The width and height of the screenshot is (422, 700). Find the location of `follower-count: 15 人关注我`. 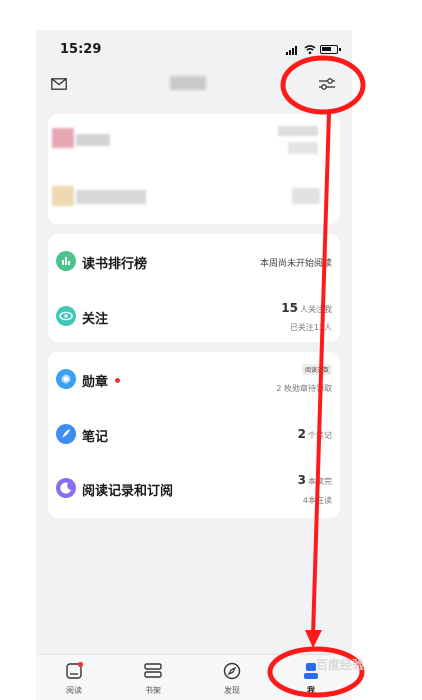

follower-count: 15 人关注我 is located at coordinates (306, 308).